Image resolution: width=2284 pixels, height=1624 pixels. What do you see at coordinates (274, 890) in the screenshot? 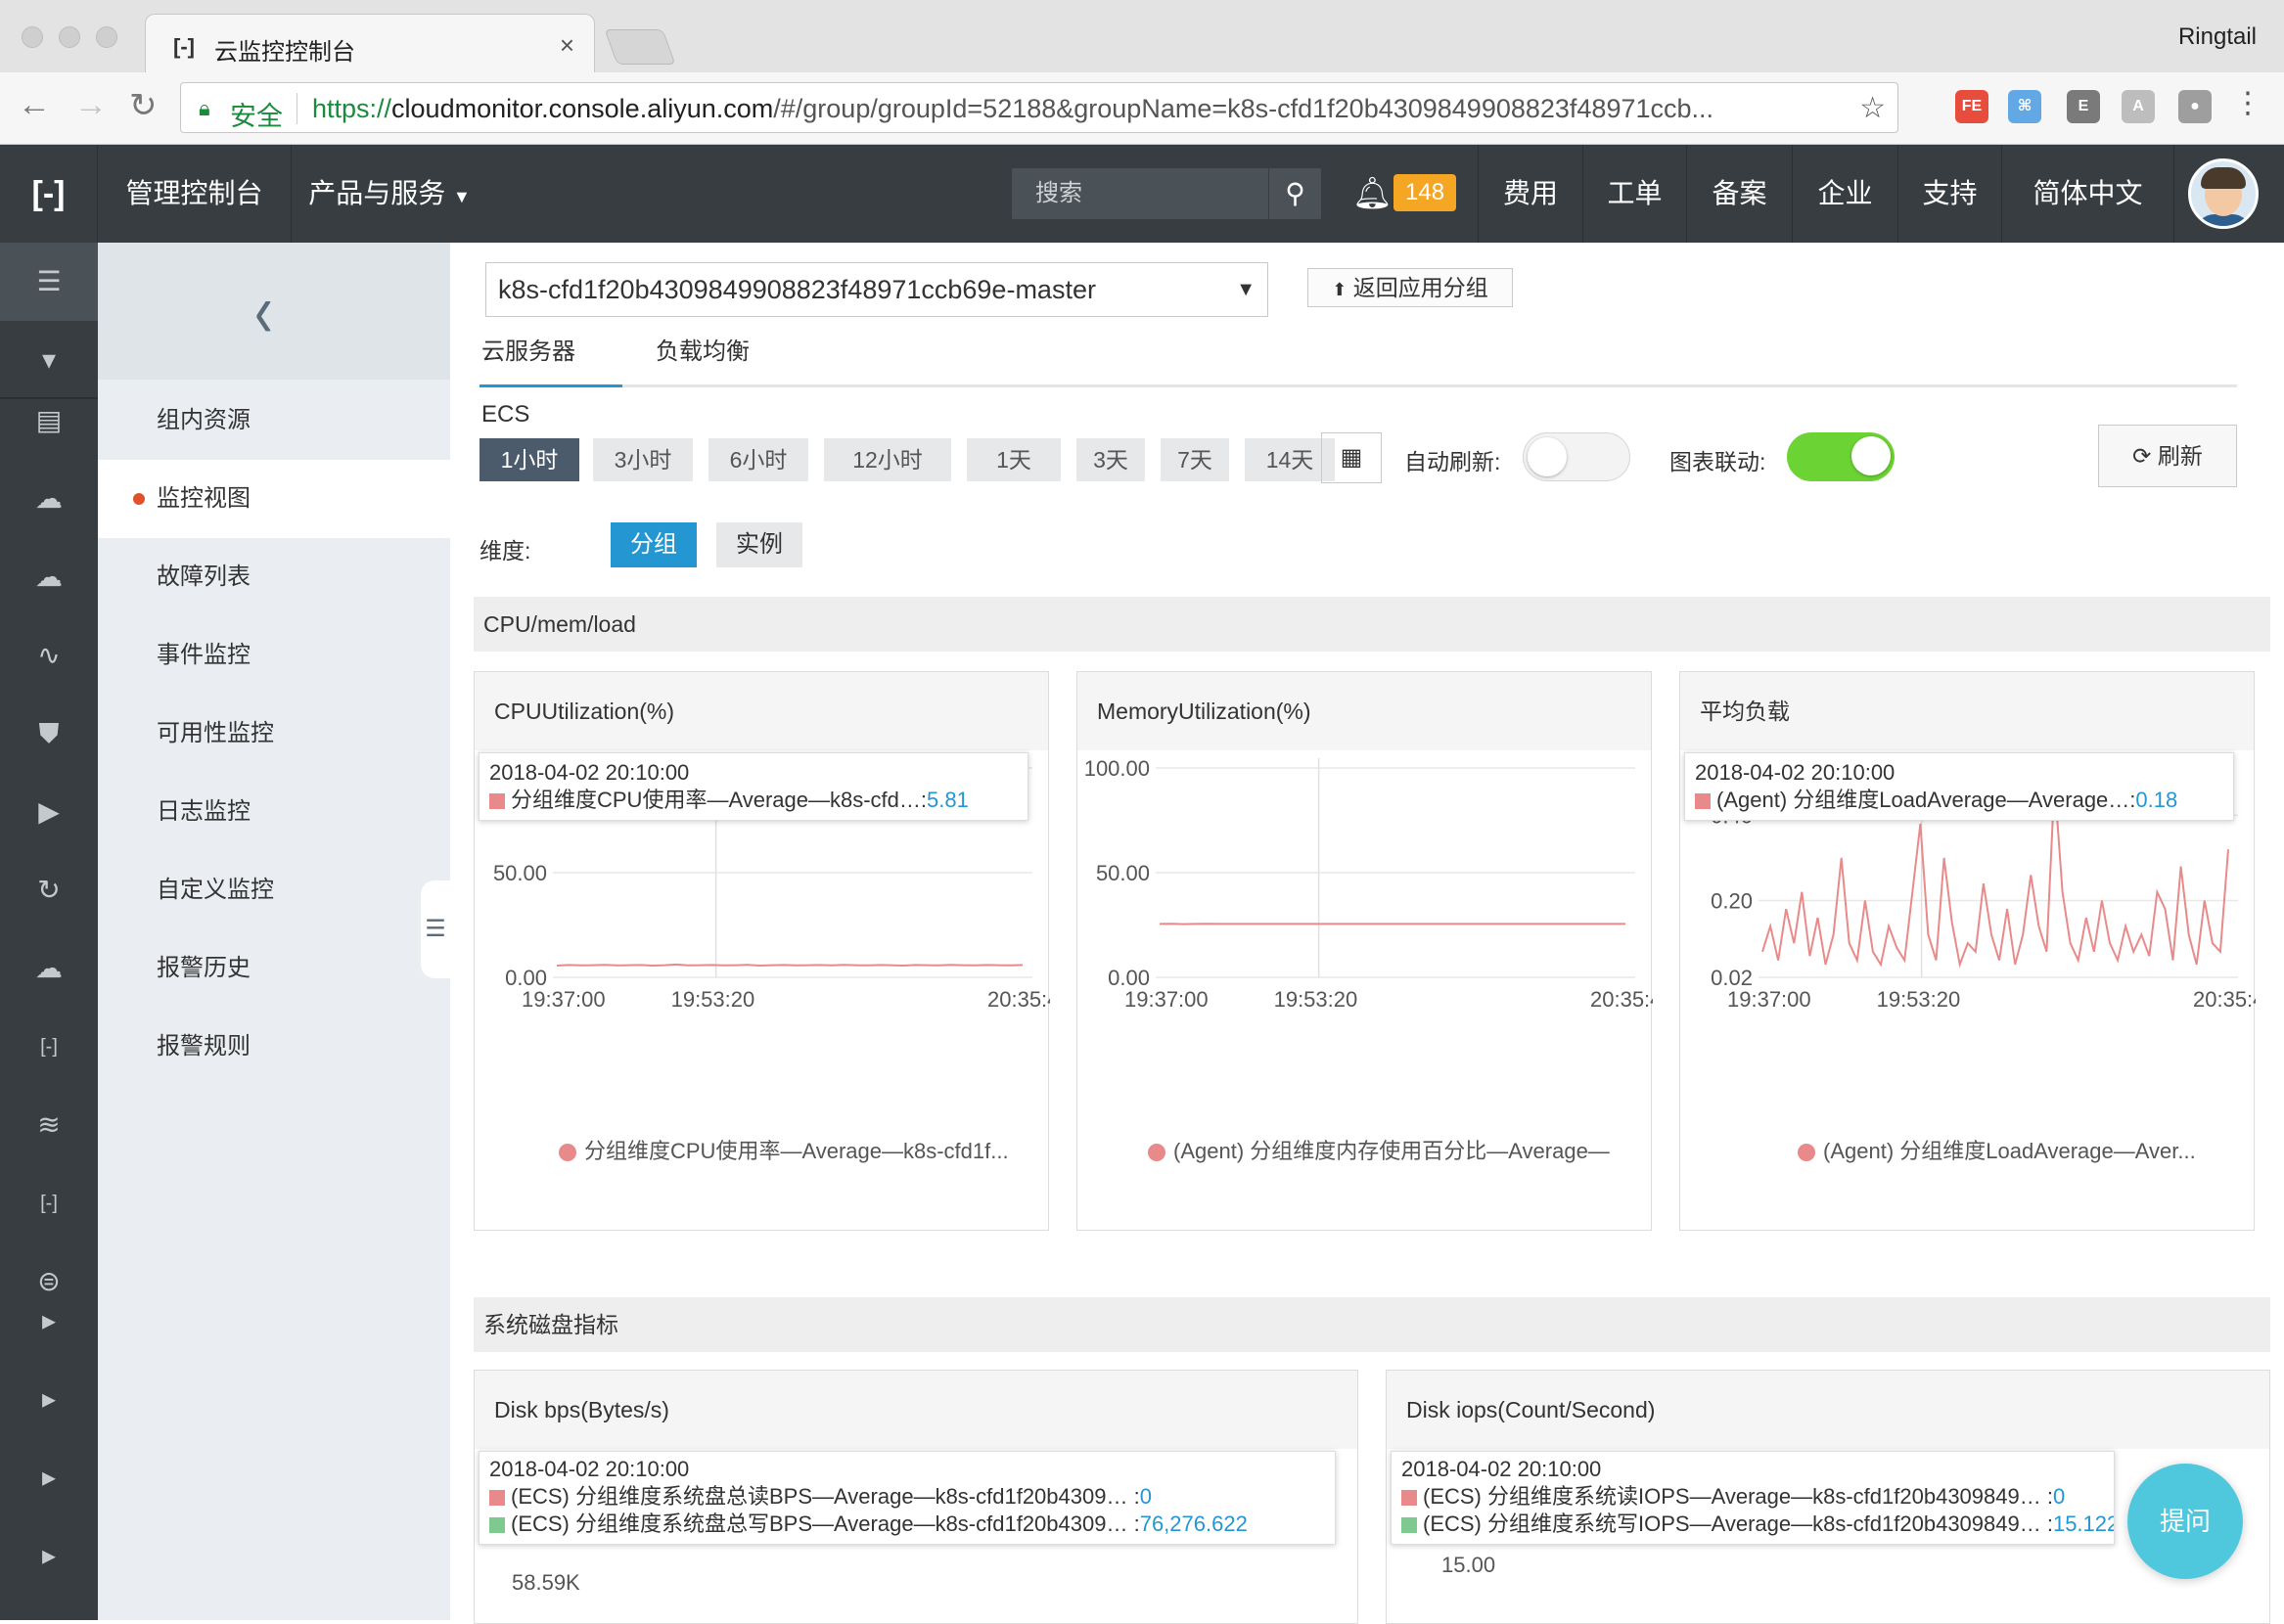
I see `submenu-custom-monitor: 自定义监控` at bounding box center [274, 890].